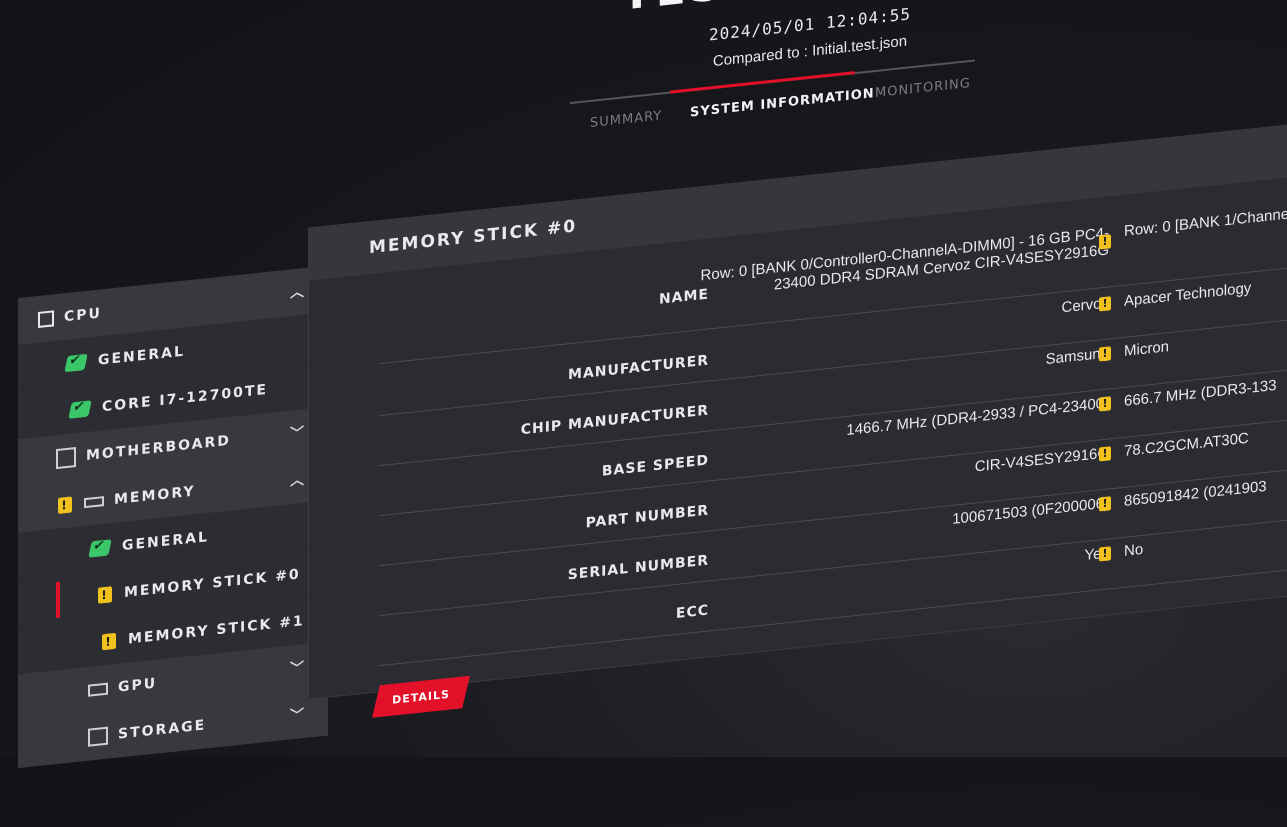  I want to click on sidebar-item-label: MOTHERBOARD, so click(158, 448).